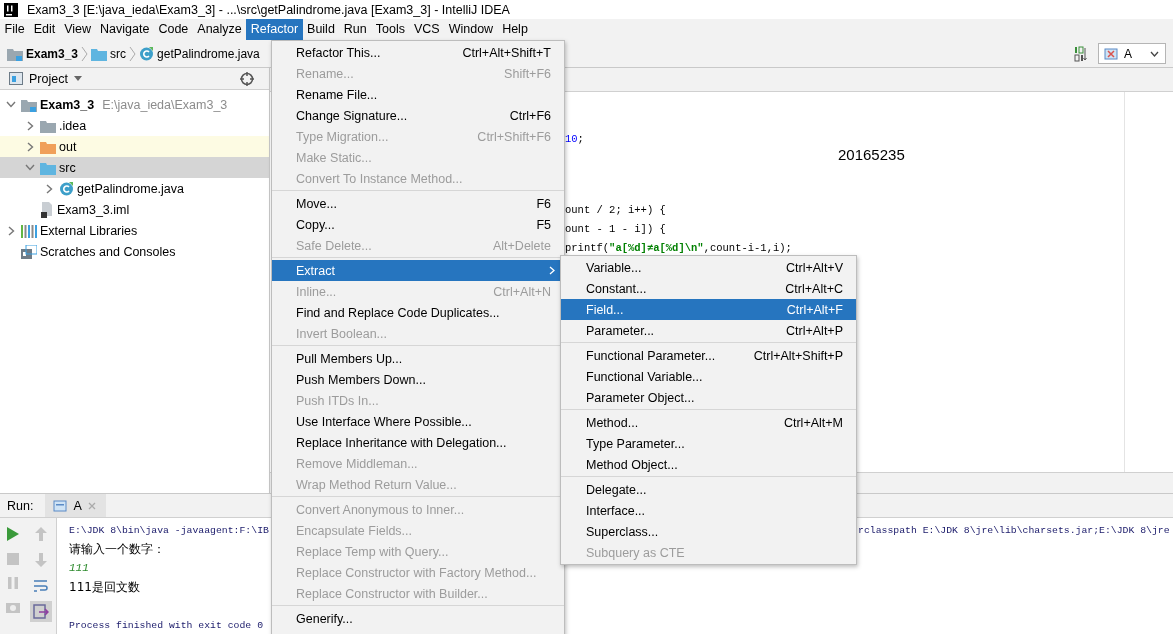 The height and width of the screenshot is (634, 1173). What do you see at coordinates (109, 53) in the screenshot?
I see `breadcrumb: src` at bounding box center [109, 53].